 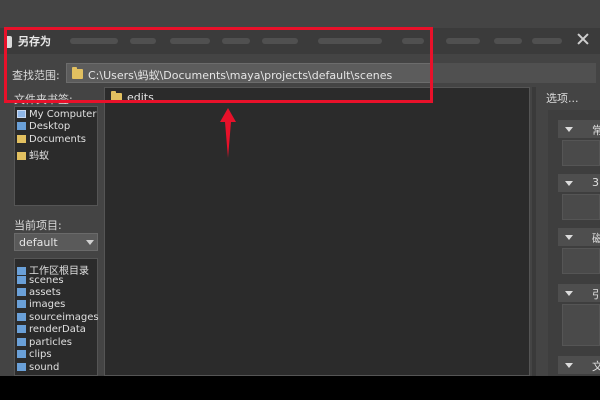 I want to click on project-item-label: renderData, so click(x=57, y=329).